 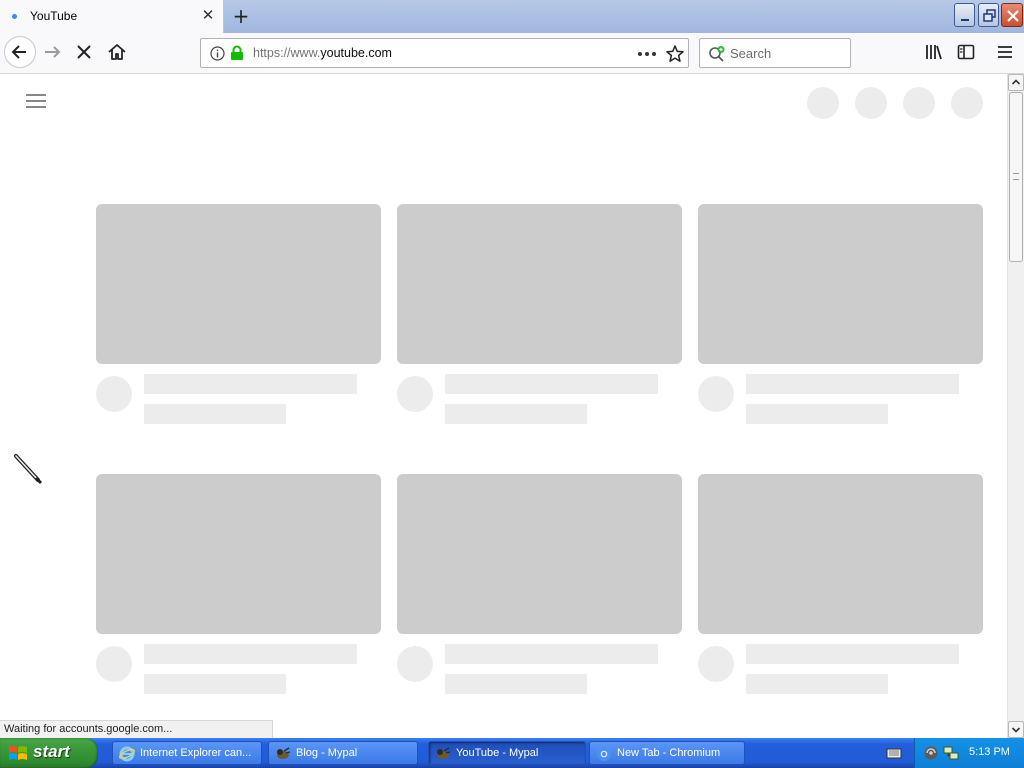 What do you see at coordinates (54, 16) in the screenshot?
I see `tab-title: YouTube` at bounding box center [54, 16].